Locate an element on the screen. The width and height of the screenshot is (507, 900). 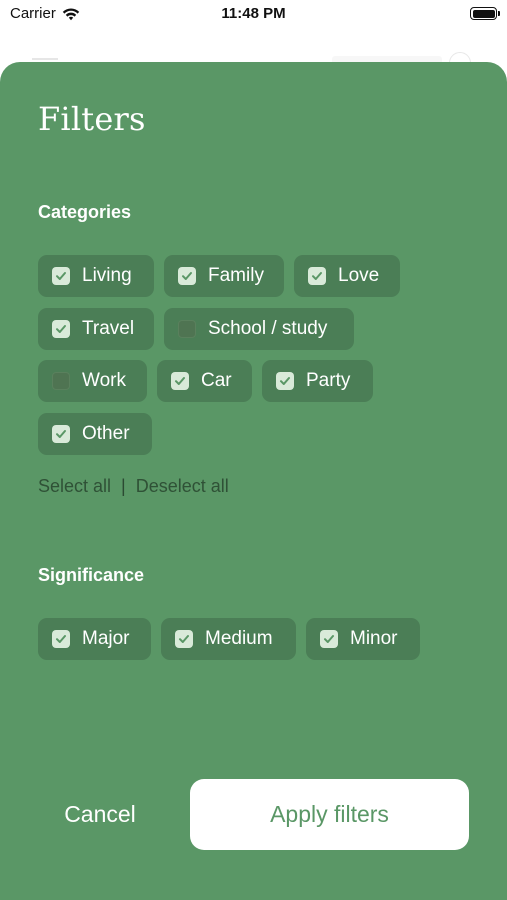
category-chip-travel: Travel is located at coordinates (96, 329).